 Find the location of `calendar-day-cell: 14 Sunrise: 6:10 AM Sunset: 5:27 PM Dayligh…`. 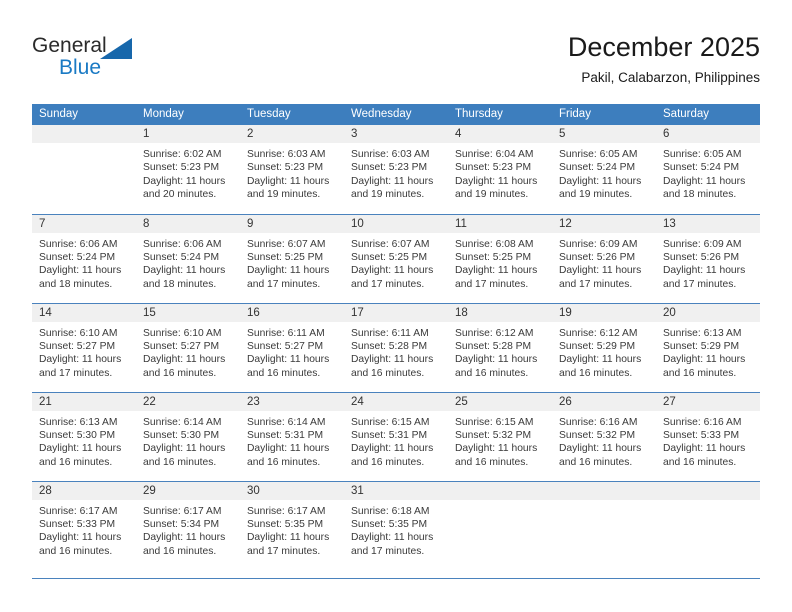

calendar-day-cell: 14 Sunrise: 6:10 AM Sunset: 5:27 PM Dayligh… is located at coordinates (84, 347).